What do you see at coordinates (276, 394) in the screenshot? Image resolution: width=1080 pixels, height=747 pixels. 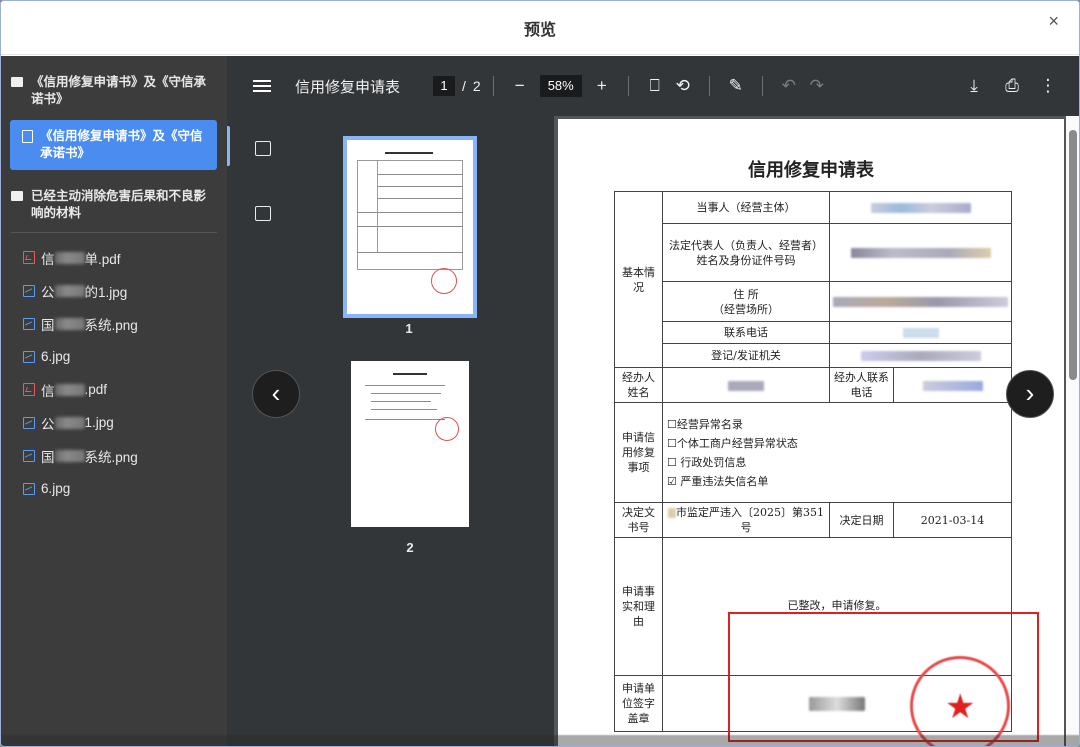 I see `previous-page-button: ‹` at bounding box center [276, 394].